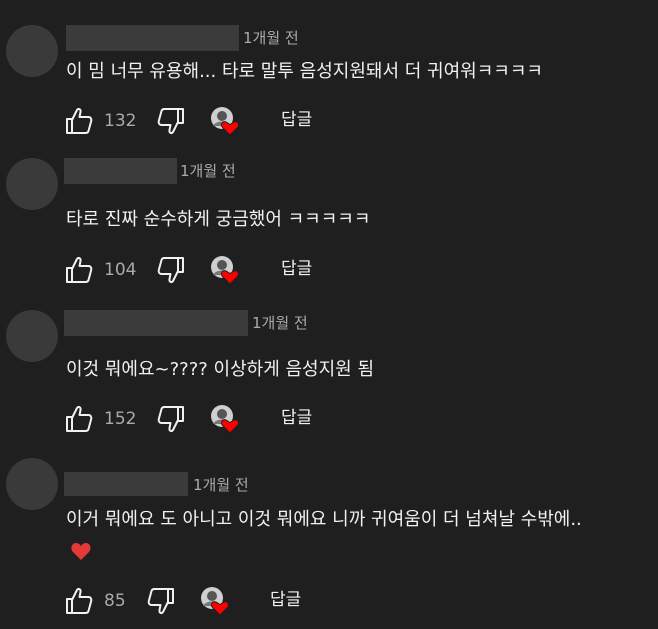 The image size is (658, 629). What do you see at coordinates (329, 121) in the screenshot?
I see `comment-actions: 132 답글` at bounding box center [329, 121].